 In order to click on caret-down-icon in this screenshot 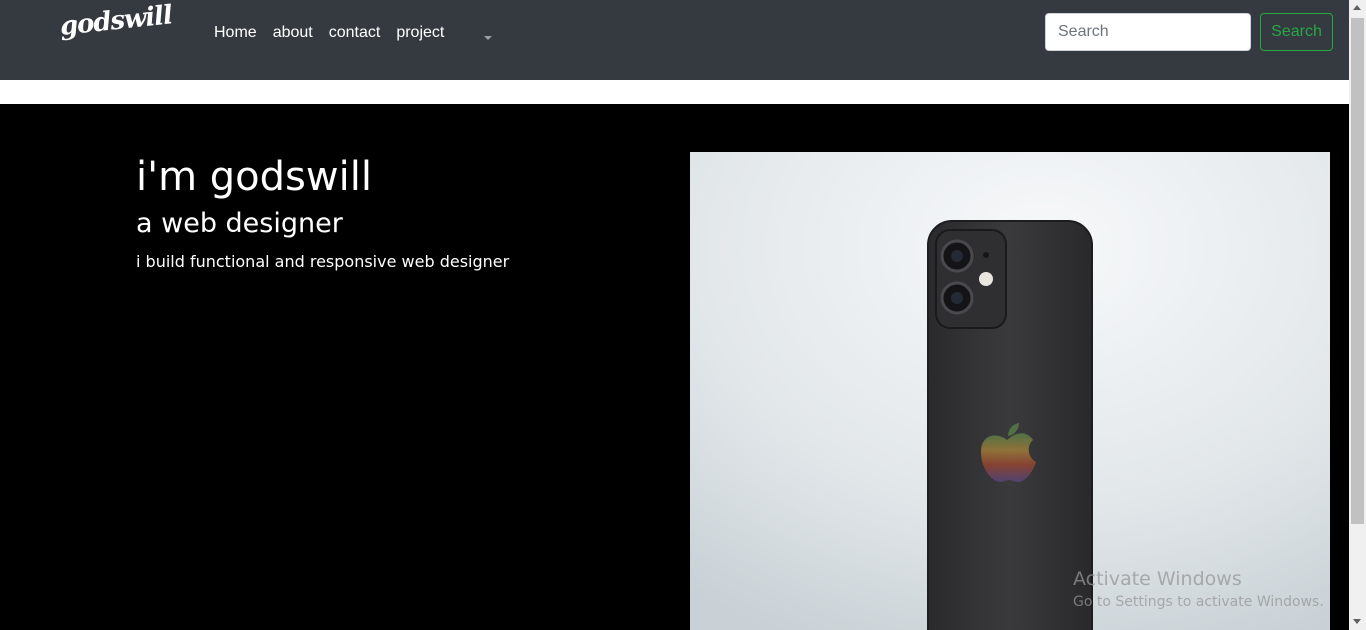, I will do `click(488, 38)`.